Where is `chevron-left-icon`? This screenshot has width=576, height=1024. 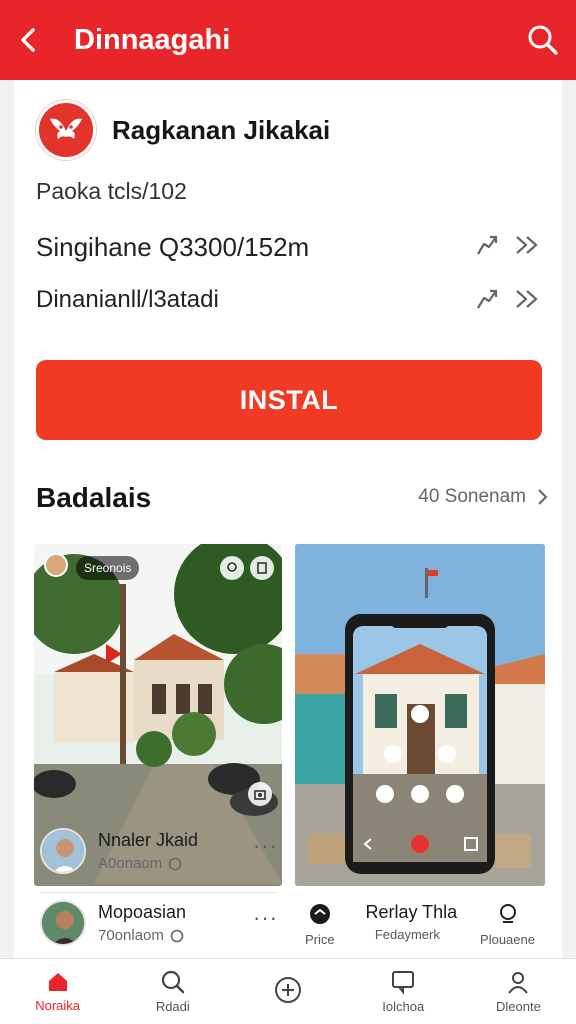 chevron-left-icon is located at coordinates (28, 40).